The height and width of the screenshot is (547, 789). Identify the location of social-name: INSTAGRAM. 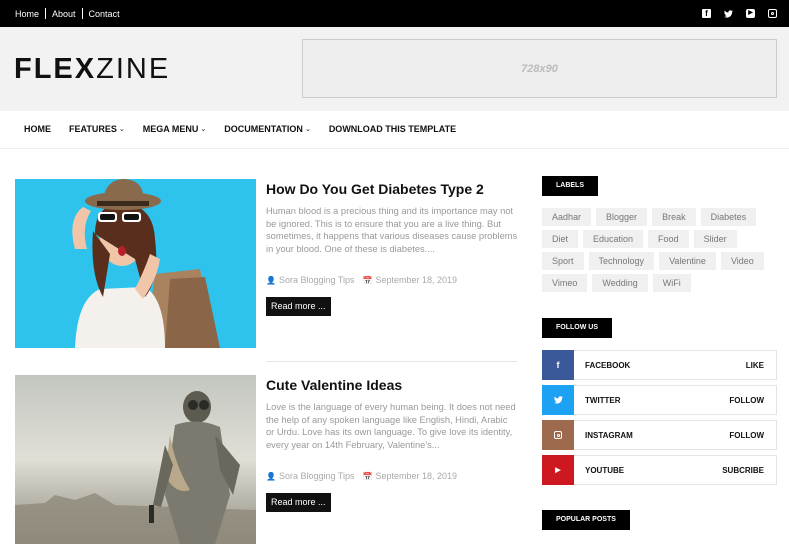
(609, 435).